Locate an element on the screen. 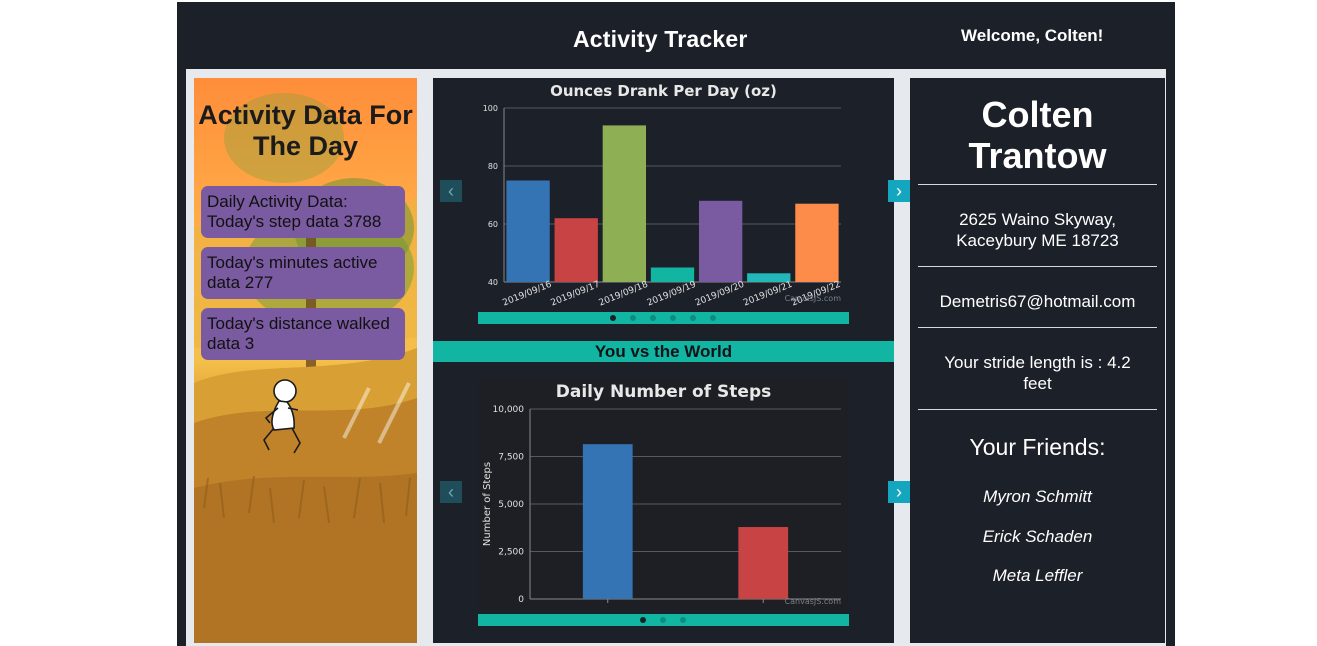 Image resolution: width=1317 pixels, height=646 pixels. distance-walked-value: data 3 is located at coordinates (231, 343).